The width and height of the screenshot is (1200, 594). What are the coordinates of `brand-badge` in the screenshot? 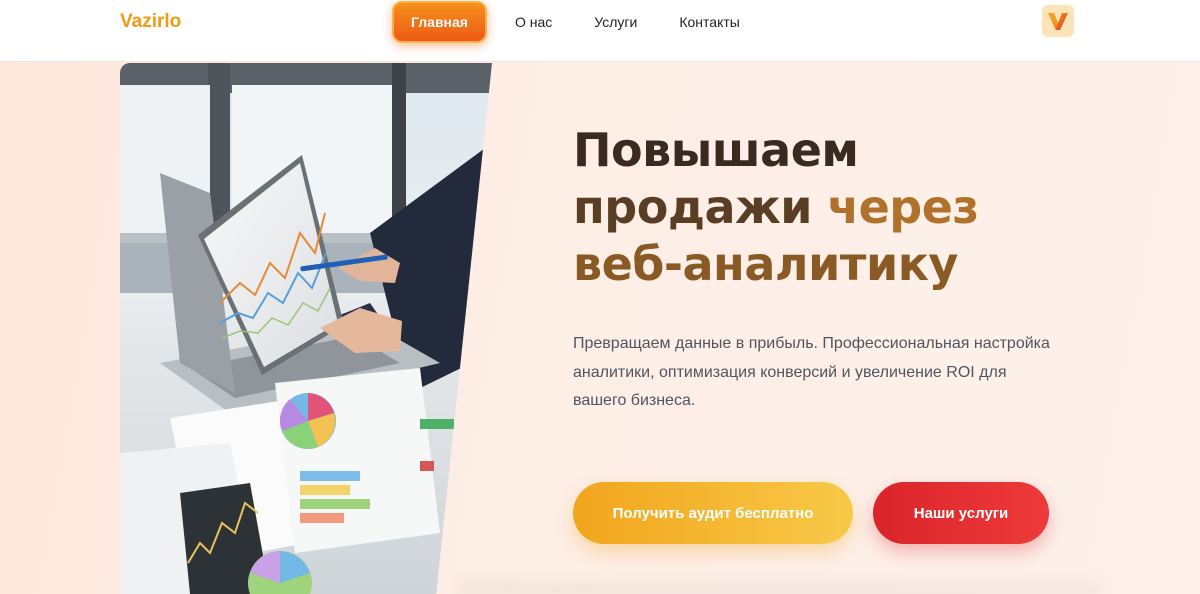 It's located at (1058, 21).